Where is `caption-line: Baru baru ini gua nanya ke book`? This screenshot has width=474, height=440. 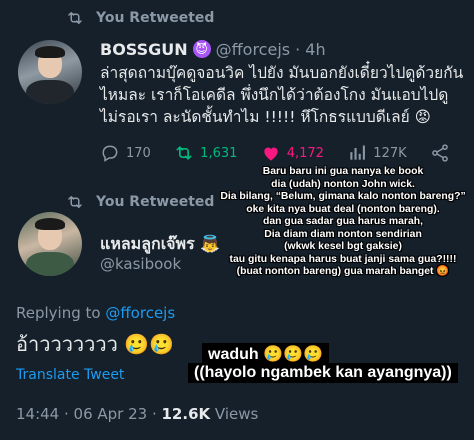 caption-line: Baru baru ini gua nanya ke book is located at coordinates (343, 171).